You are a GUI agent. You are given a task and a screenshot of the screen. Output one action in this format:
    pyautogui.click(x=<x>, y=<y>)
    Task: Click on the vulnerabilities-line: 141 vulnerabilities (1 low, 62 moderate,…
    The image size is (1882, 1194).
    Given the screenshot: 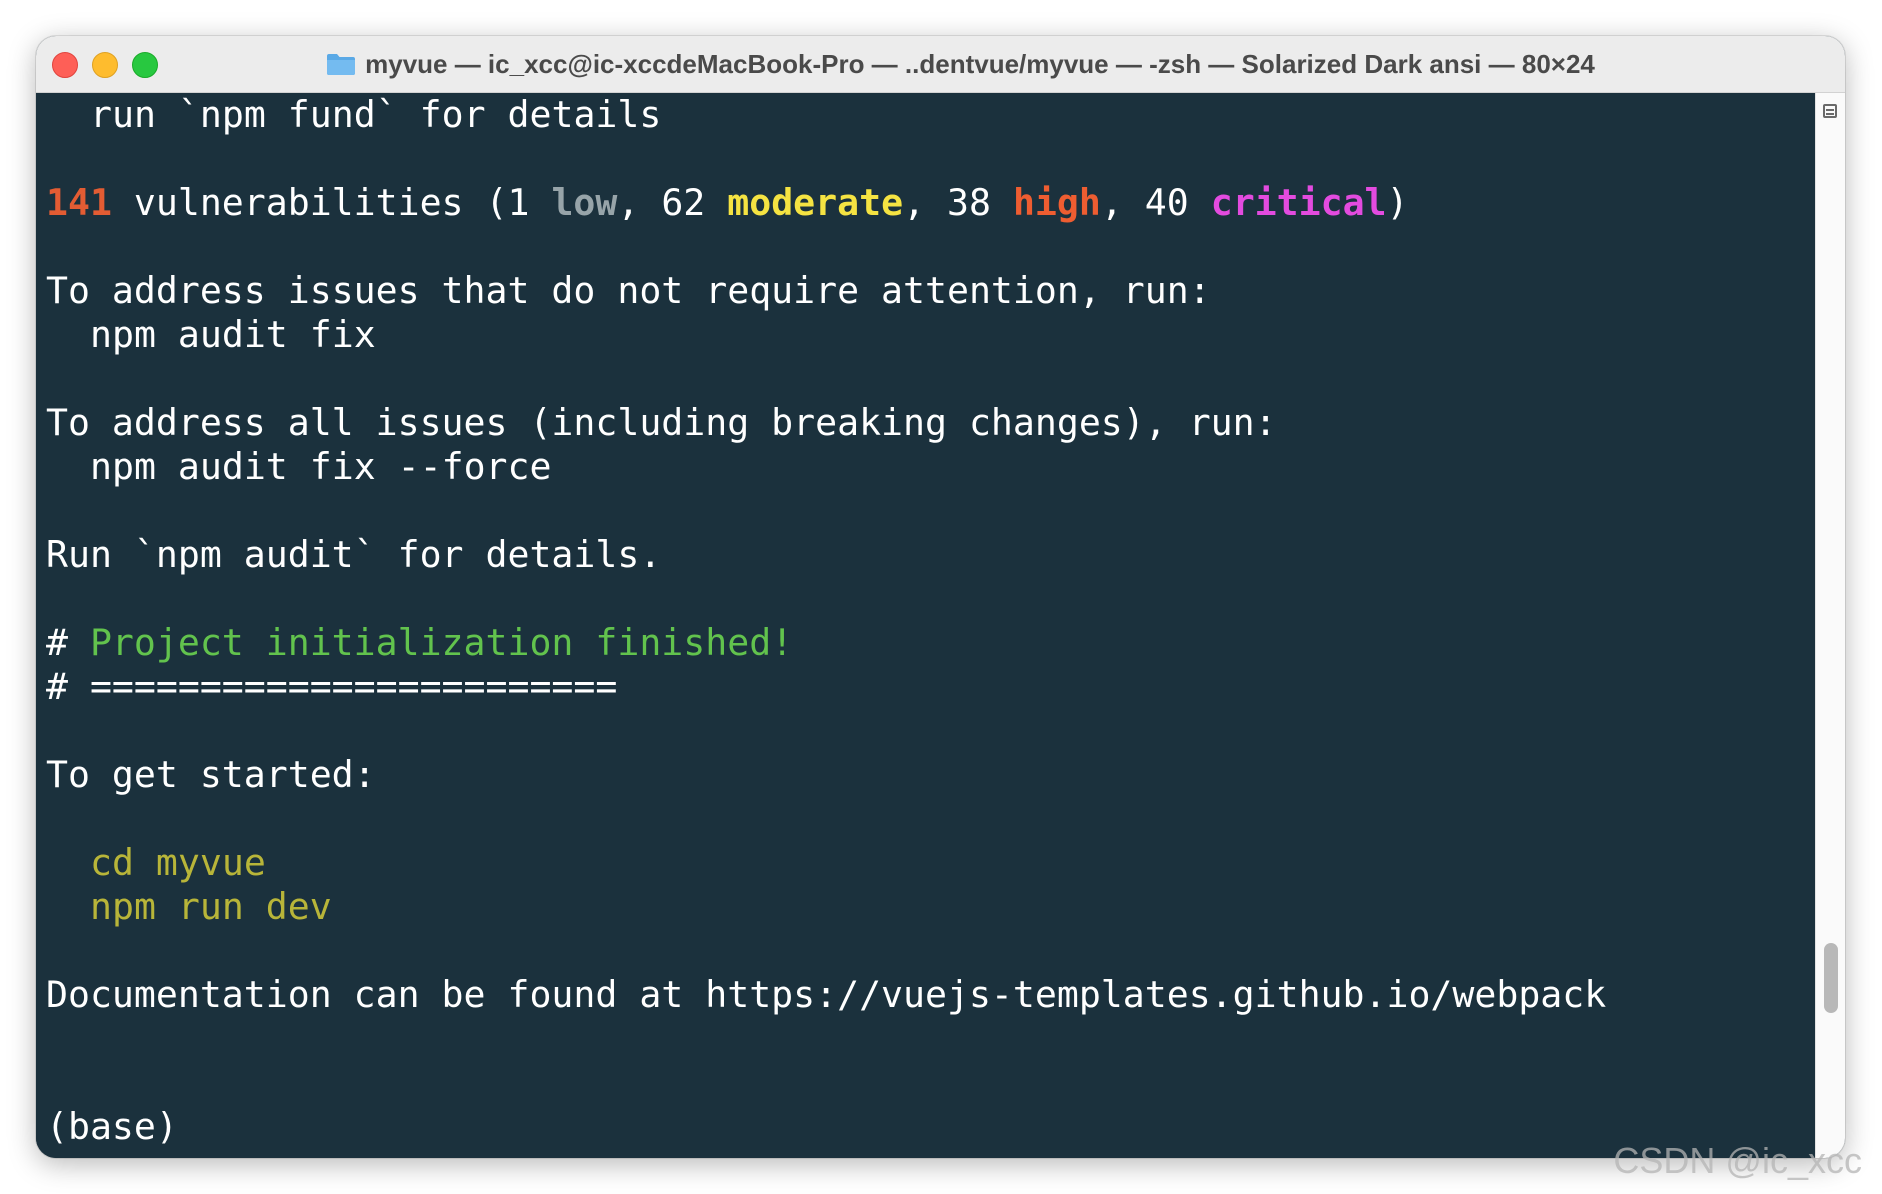 What is the action you would take?
    pyautogui.click(x=931, y=203)
    